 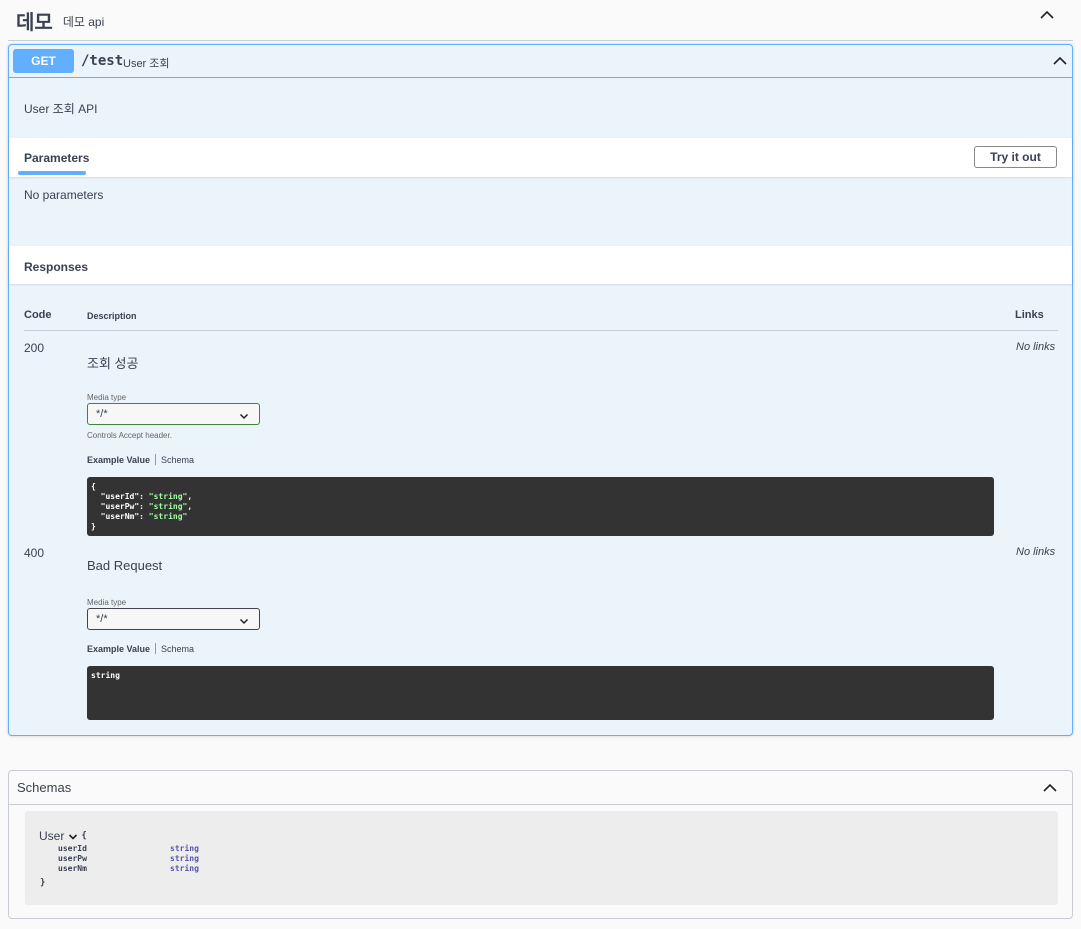 What do you see at coordinates (113, 363) in the screenshot?
I see `response-description: 조회 성공` at bounding box center [113, 363].